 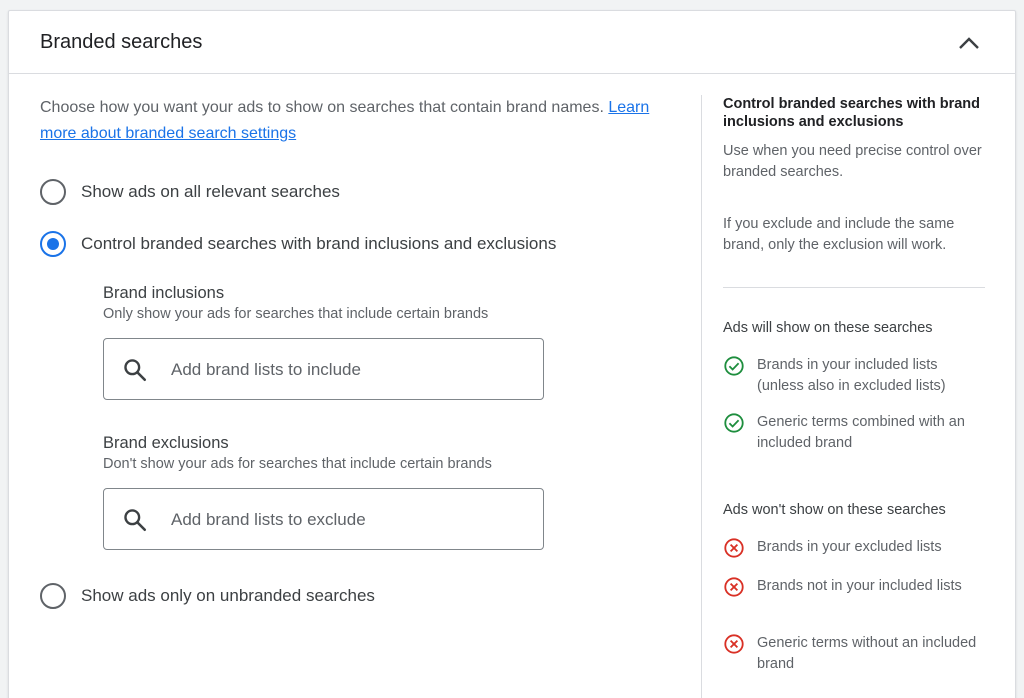 I want to click on wont-show-heading: Ads won't show on these searches, so click(x=834, y=510).